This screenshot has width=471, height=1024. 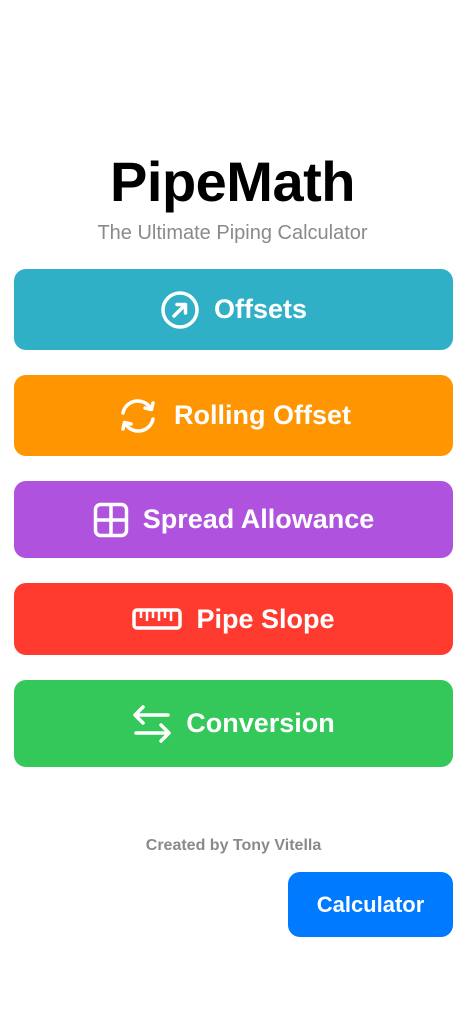 I want to click on rolling-offset-label: Rolling Offset, so click(x=262, y=415).